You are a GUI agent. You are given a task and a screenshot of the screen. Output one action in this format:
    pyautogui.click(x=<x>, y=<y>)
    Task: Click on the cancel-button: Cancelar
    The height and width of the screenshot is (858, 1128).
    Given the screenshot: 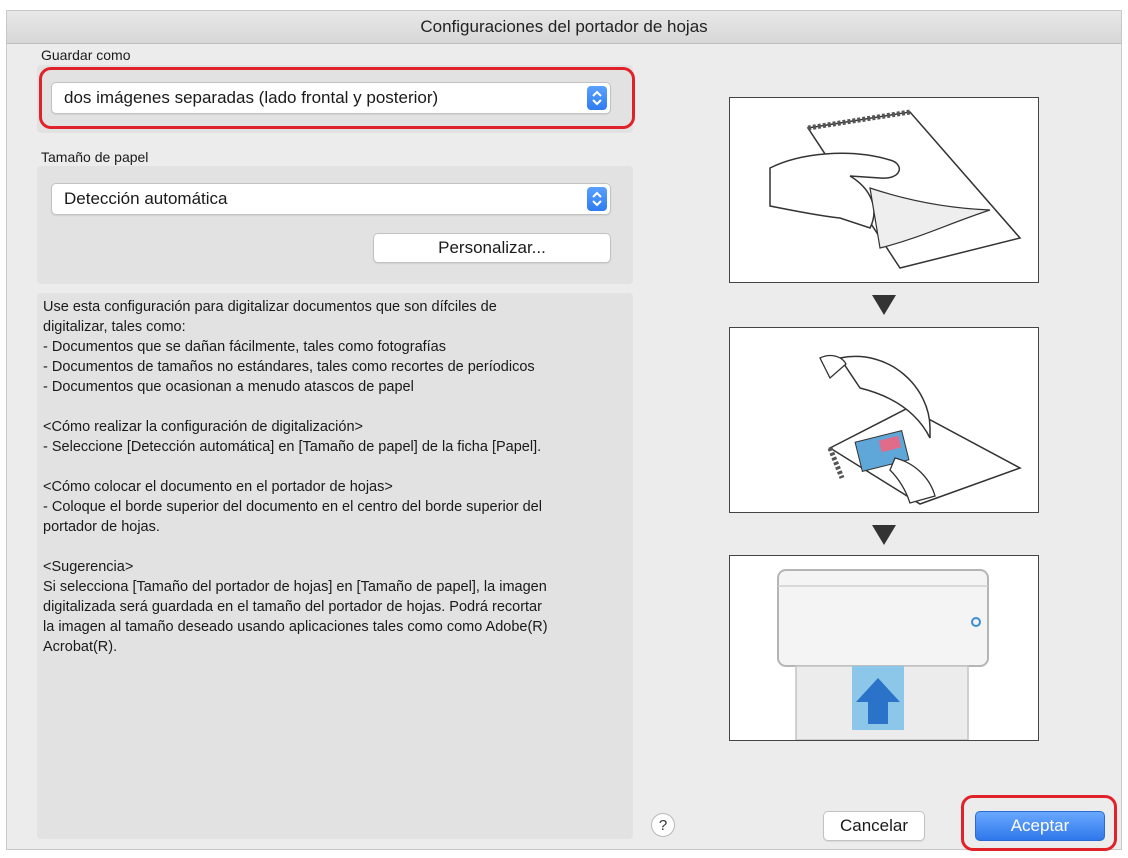 What is the action you would take?
    pyautogui.click(x=874, y=826)
    